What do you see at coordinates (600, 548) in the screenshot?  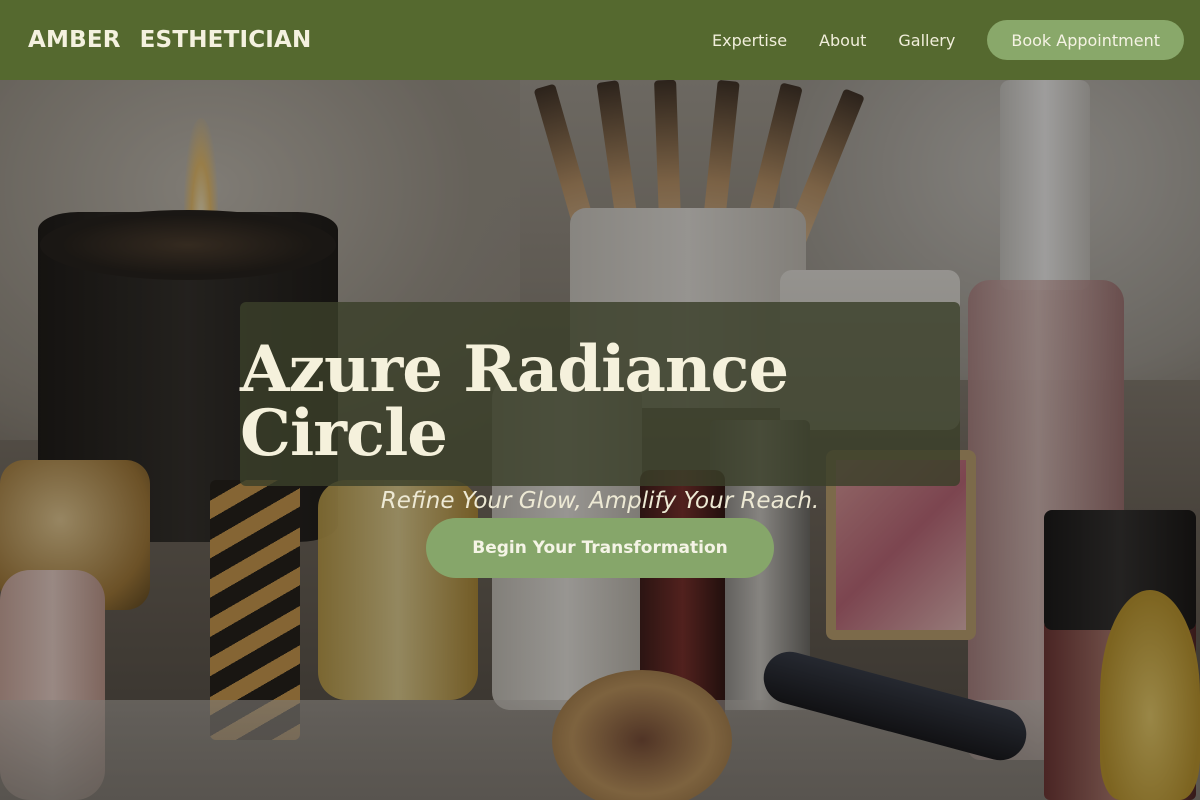 I see `begin-transformation-button: Begin Your Transformation` at bounding box center [600, 548].